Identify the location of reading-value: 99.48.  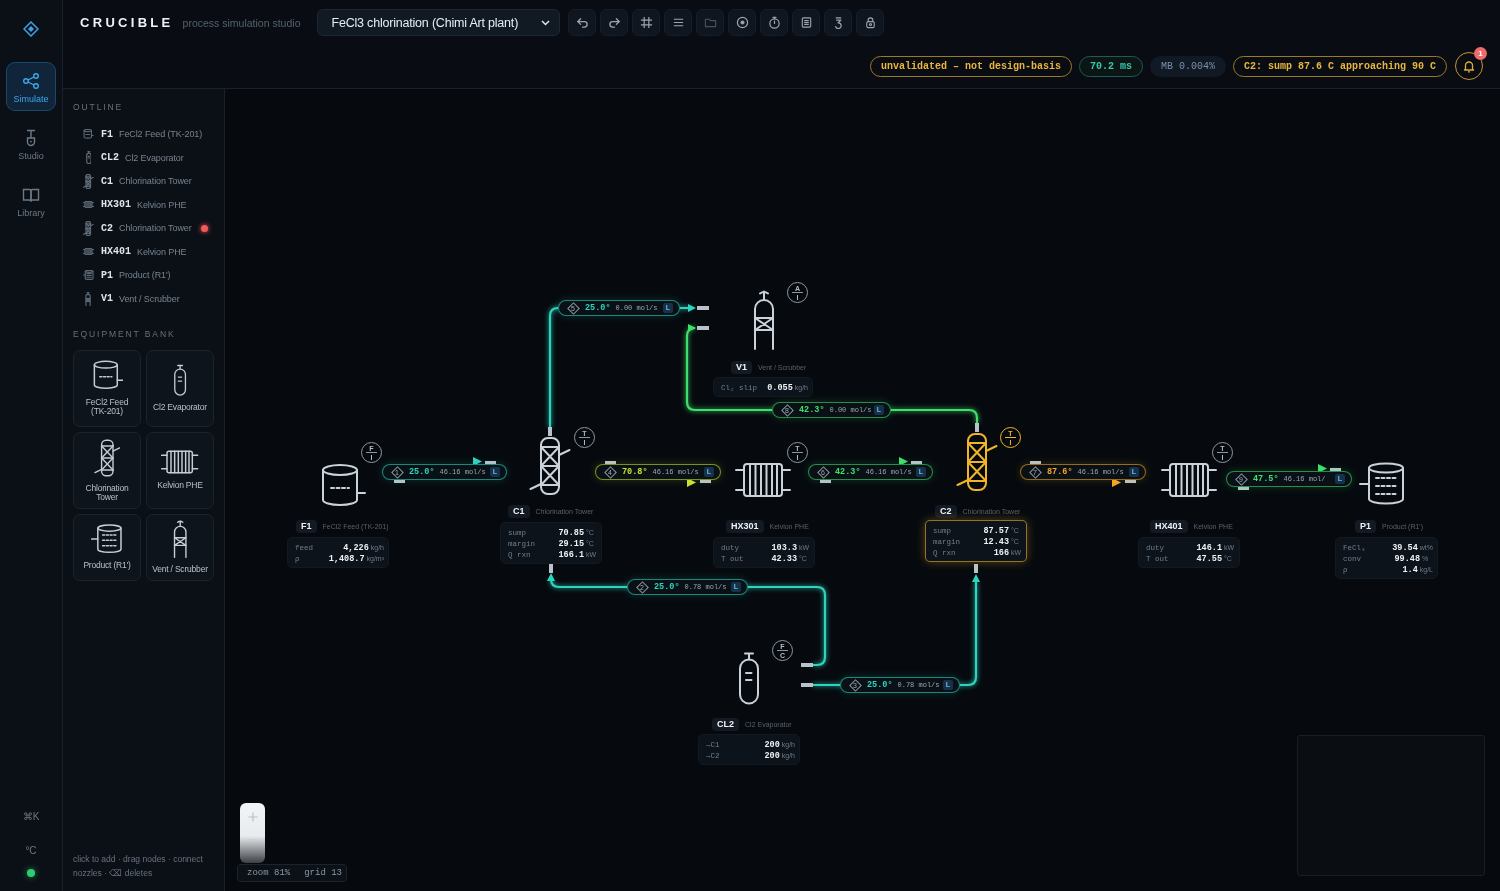
(1407, 558).